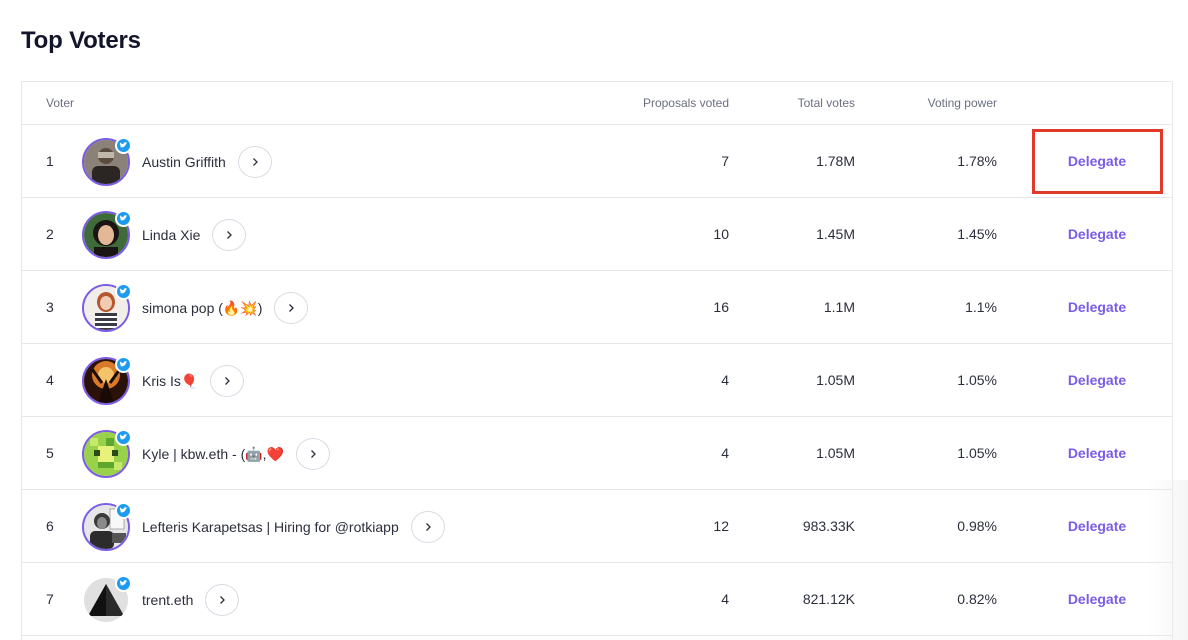  Describe the element at coordinates (725, 161) in the screenshot. I see `proposals-voted-value: 7` at that location.